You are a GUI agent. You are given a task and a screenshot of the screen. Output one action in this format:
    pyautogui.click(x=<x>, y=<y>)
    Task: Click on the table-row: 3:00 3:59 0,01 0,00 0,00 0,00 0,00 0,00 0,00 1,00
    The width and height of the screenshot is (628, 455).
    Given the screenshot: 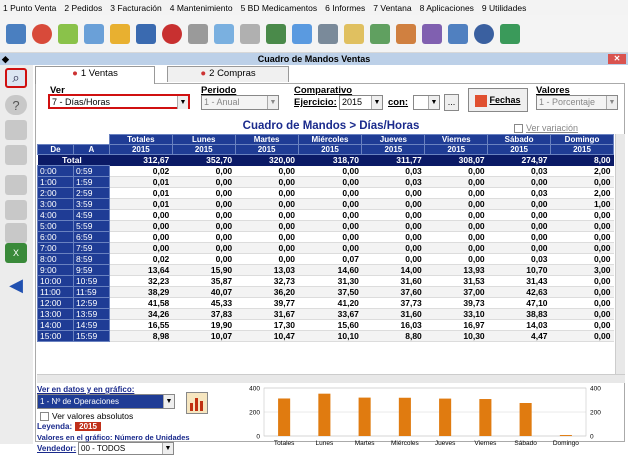 What is the action you would take?
    pyautogui.click(x=325, y=204)
    